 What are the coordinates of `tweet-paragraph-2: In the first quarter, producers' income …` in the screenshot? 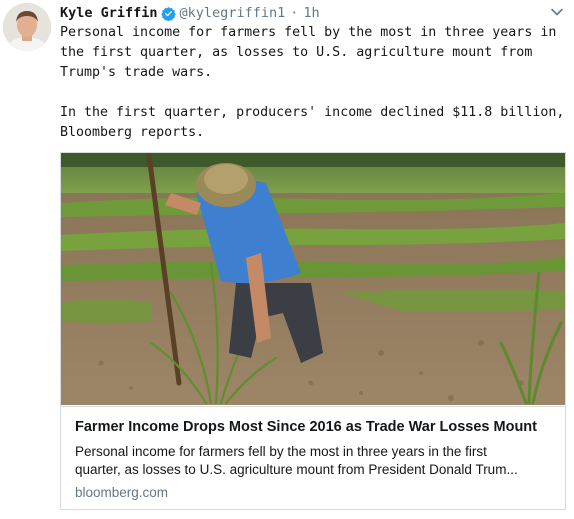 It's located at (312, 122).